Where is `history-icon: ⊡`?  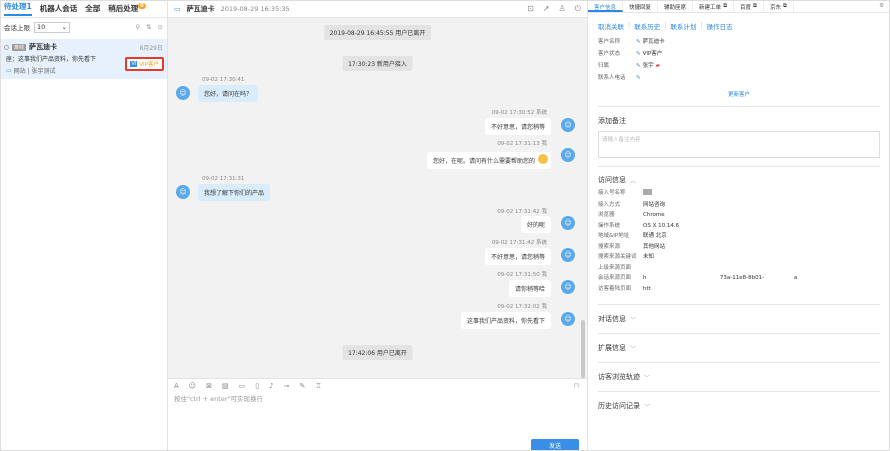
history-icon: ⊡ is located at coordinates (530, 9).